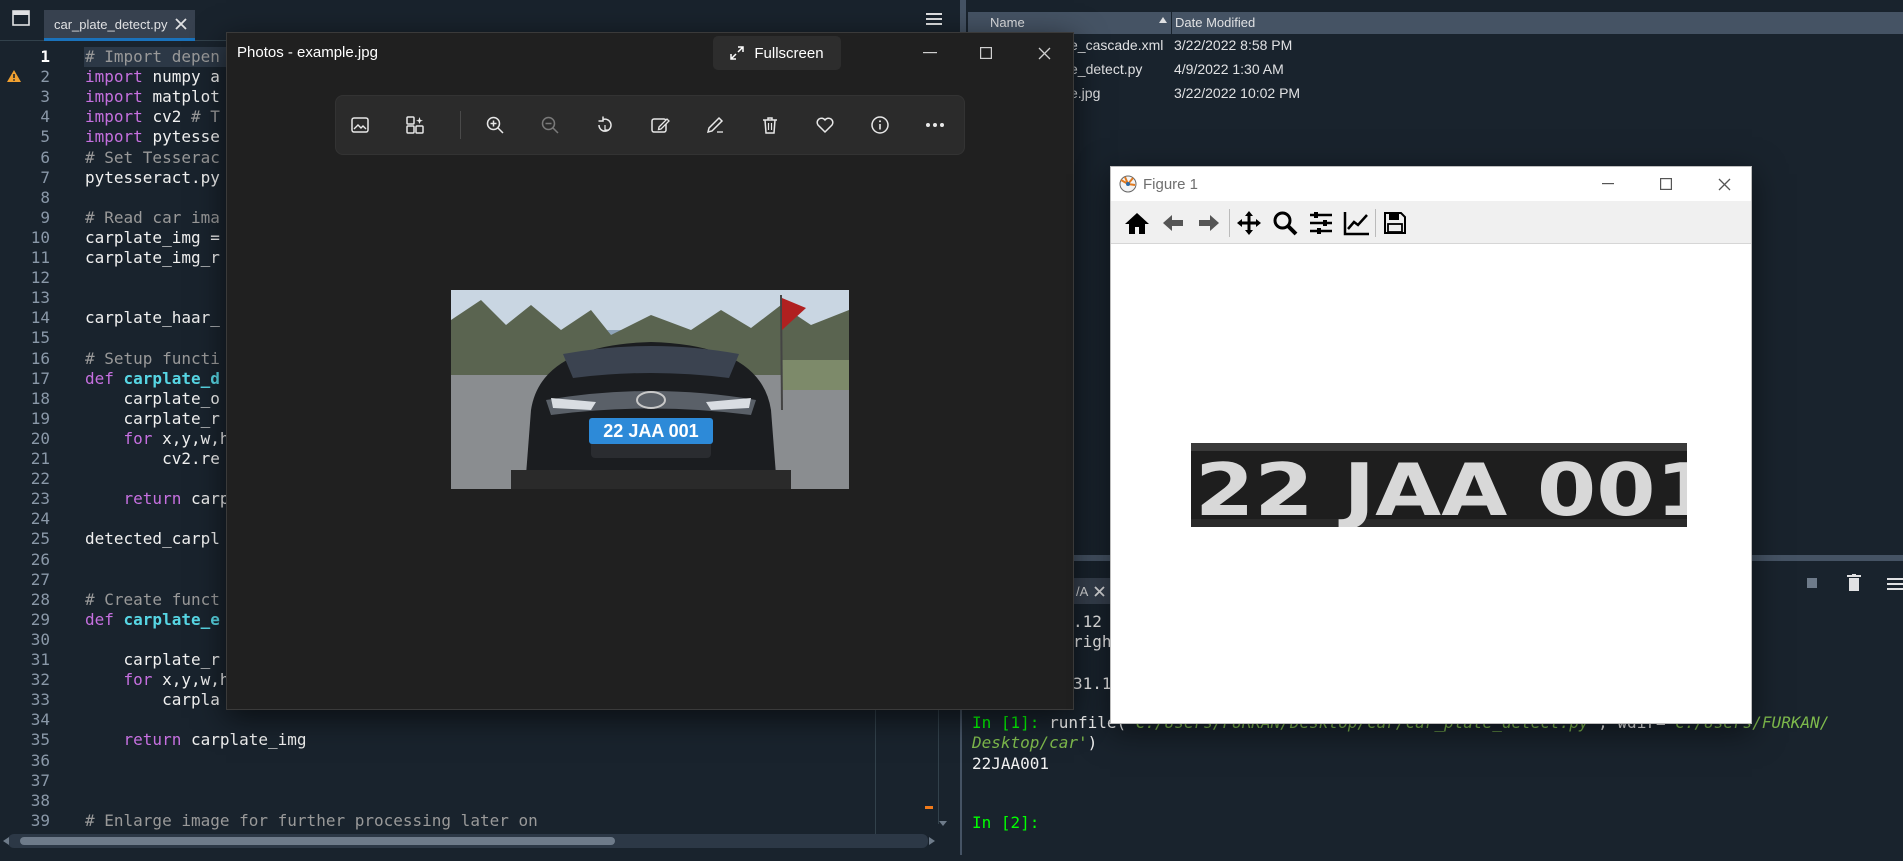 The image size is (1903, 861). What do you see at coordinates (650, 389) in the screenshot?
I see `car-photo: 22 JAA 001` at bounding box center [650, 389].